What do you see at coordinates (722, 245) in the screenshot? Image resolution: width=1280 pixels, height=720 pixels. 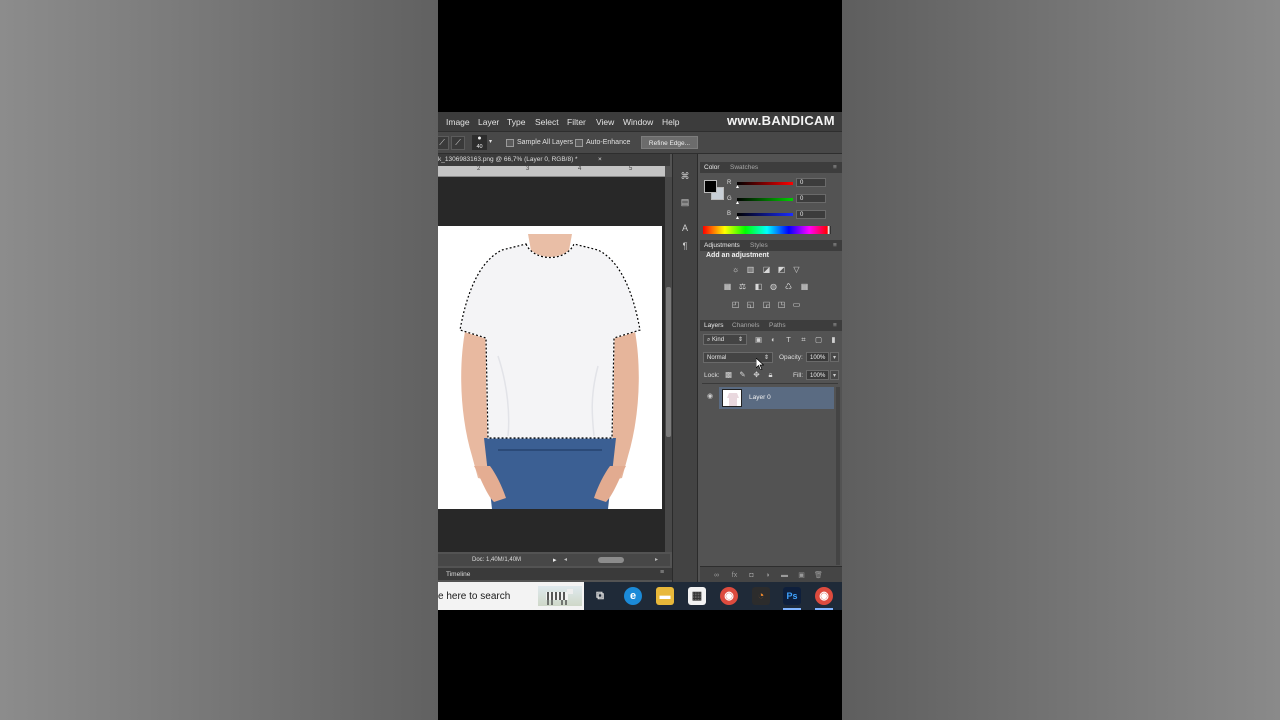 I see `tab-adjustments: Adjustments` at bounding box center [722, 245].